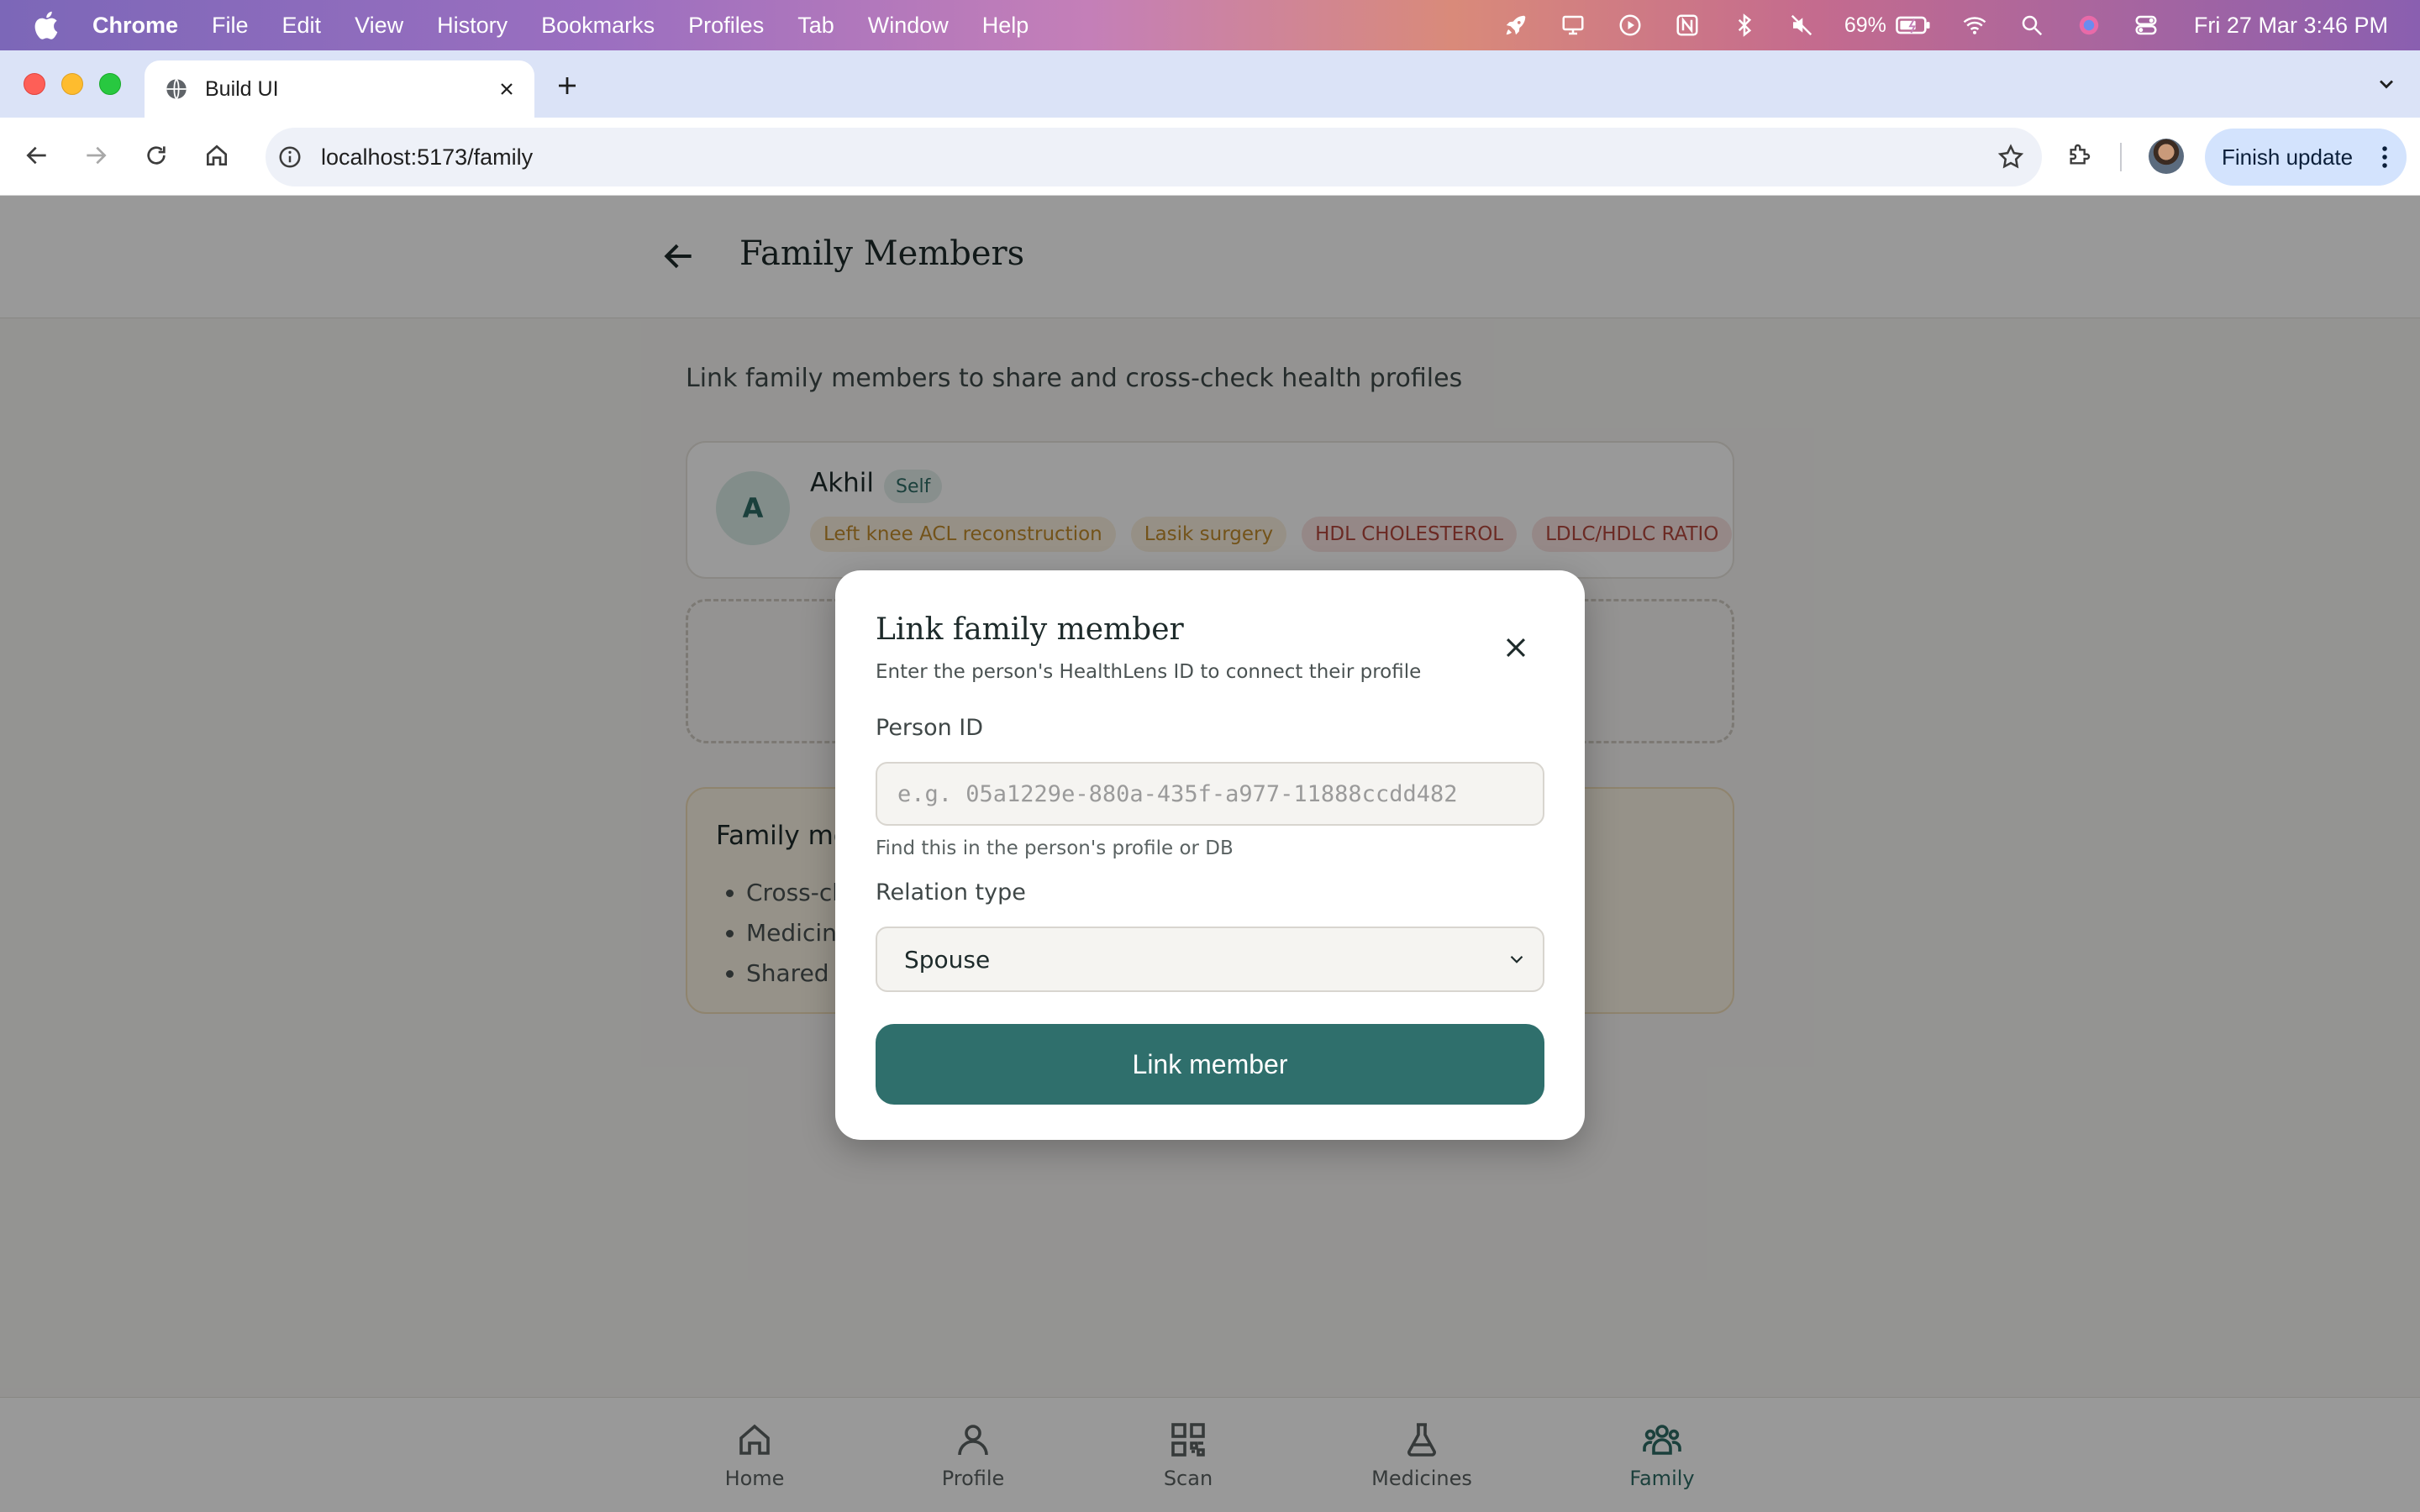  What do you see at coordinates (2121, 157) in the screenshot?
I see `toolbar-divider` at bounding box center [2121, 157].